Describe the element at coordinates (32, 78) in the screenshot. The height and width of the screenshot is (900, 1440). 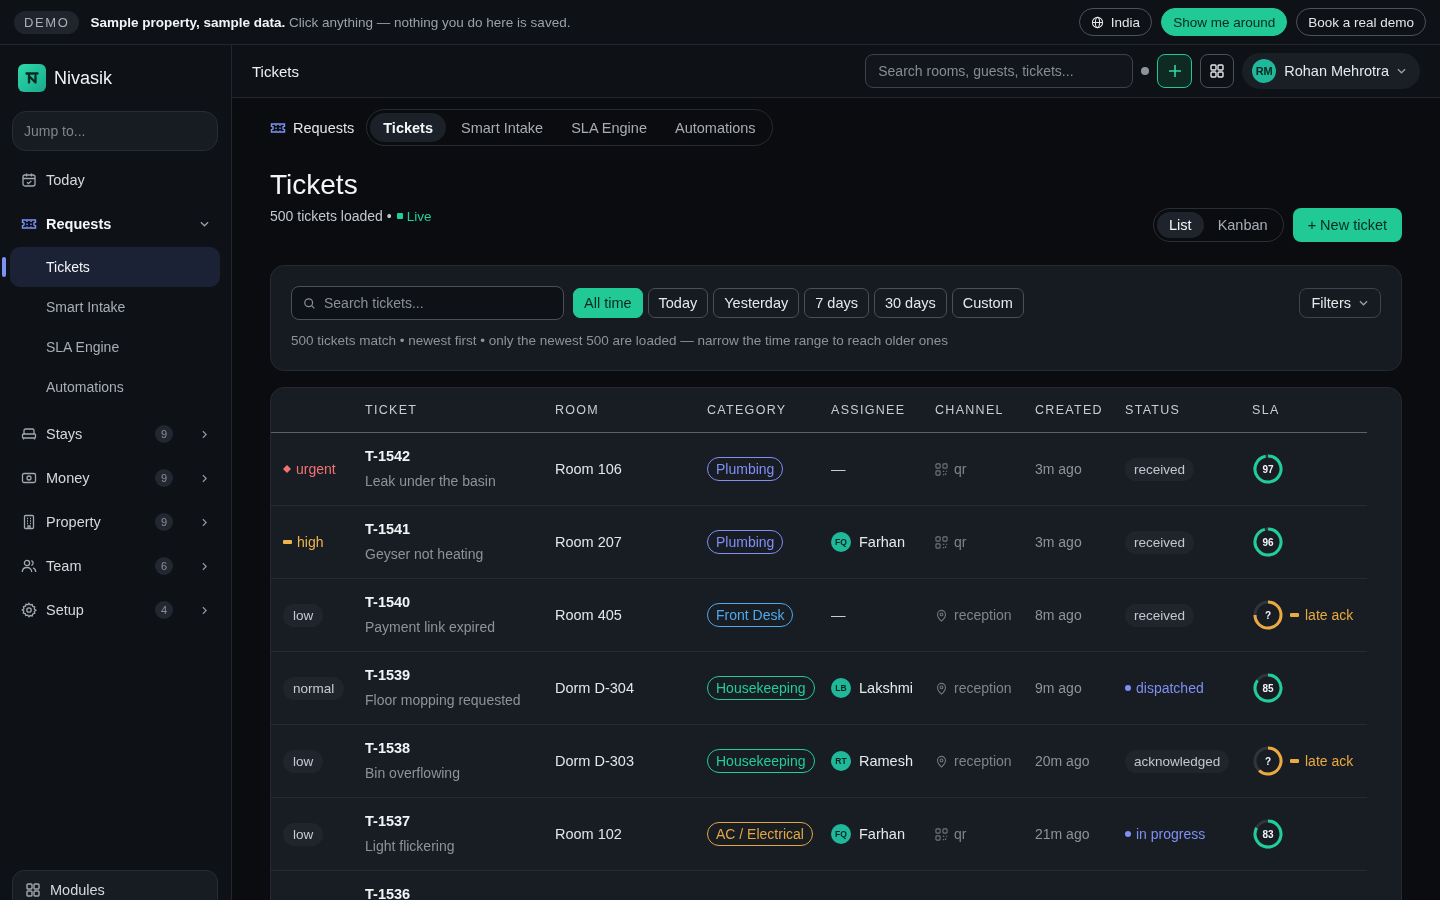
I see `logo-icon` at that location.